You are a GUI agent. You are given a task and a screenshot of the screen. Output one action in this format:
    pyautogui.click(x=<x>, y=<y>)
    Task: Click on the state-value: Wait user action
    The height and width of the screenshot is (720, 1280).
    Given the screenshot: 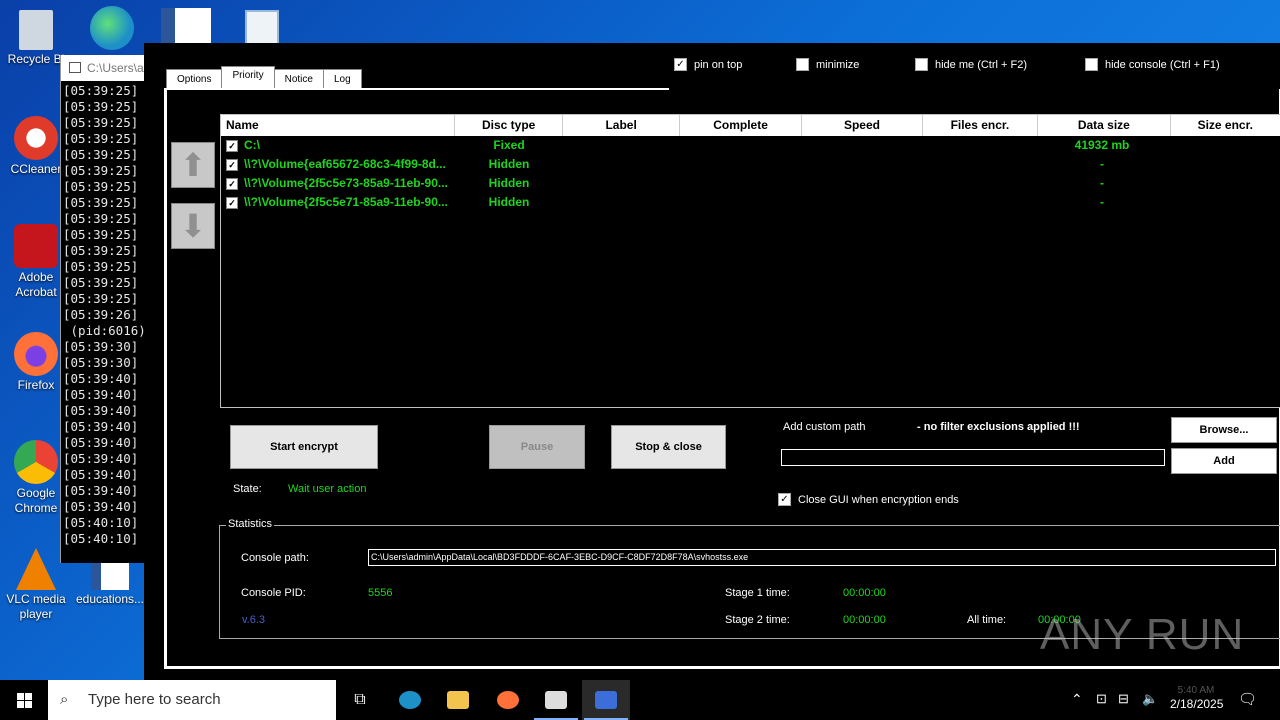 What is the action you would take?
    pyautogui.click(x=327, y=489)
    